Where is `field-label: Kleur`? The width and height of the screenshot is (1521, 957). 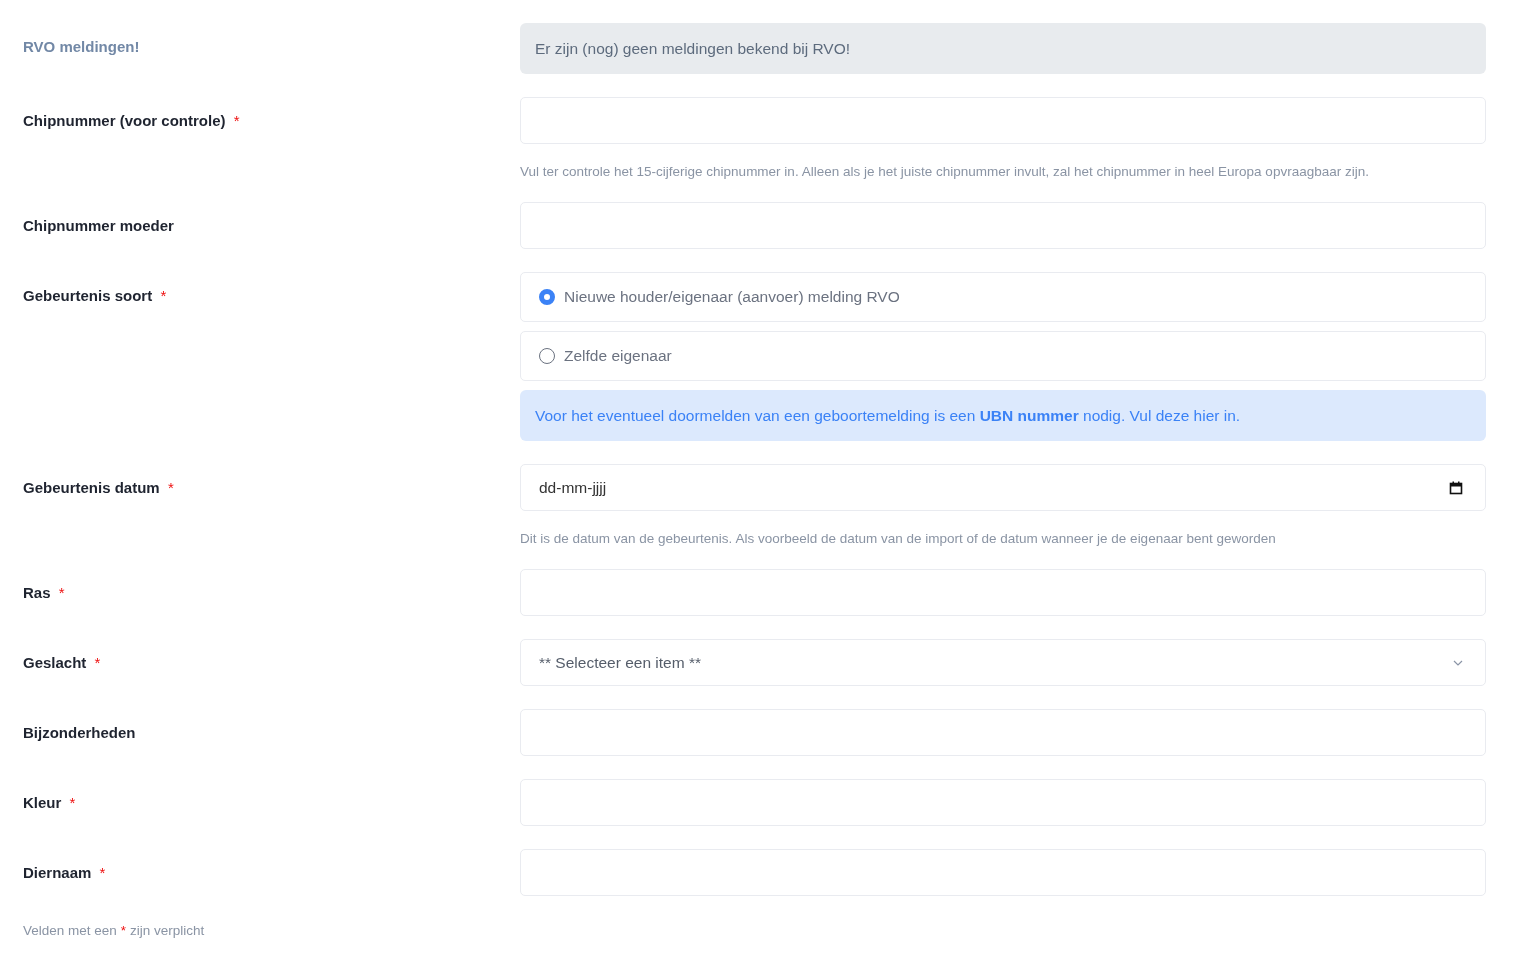
field-label: Kleur is located at coordinates (42, 802).